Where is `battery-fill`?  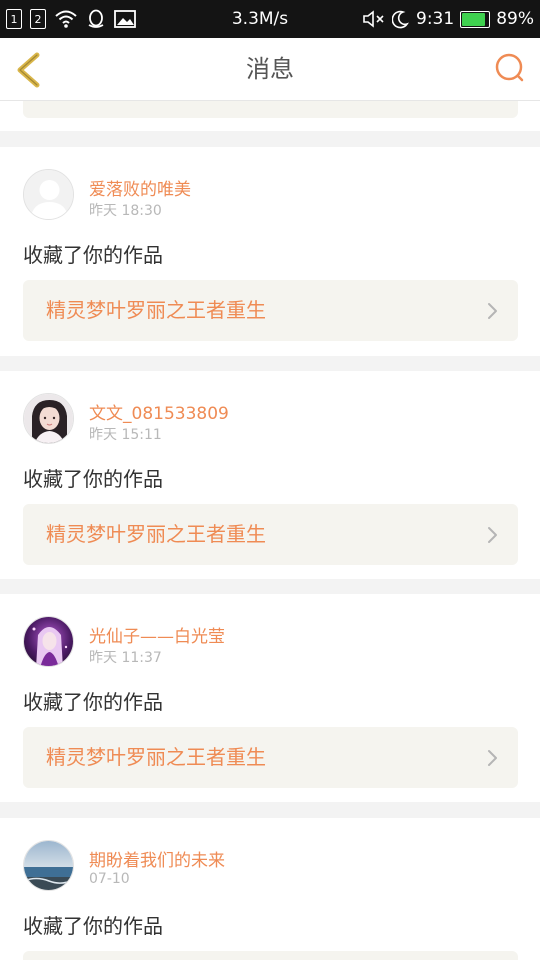 battery-fill is located at coordinates (474, 19).